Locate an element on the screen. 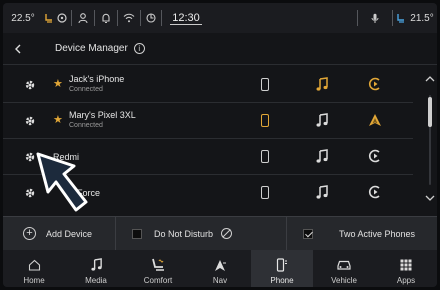  car-icon is located at coordinates (344, 265).